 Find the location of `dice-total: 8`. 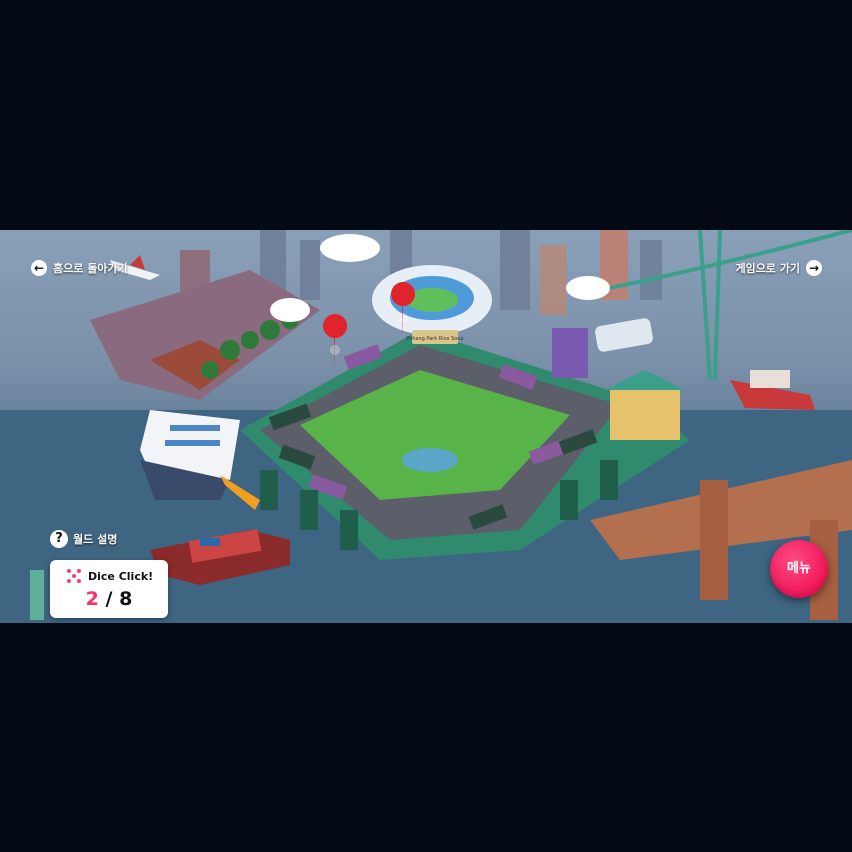

dice-total: 8 is located at coordinates (126, 599).